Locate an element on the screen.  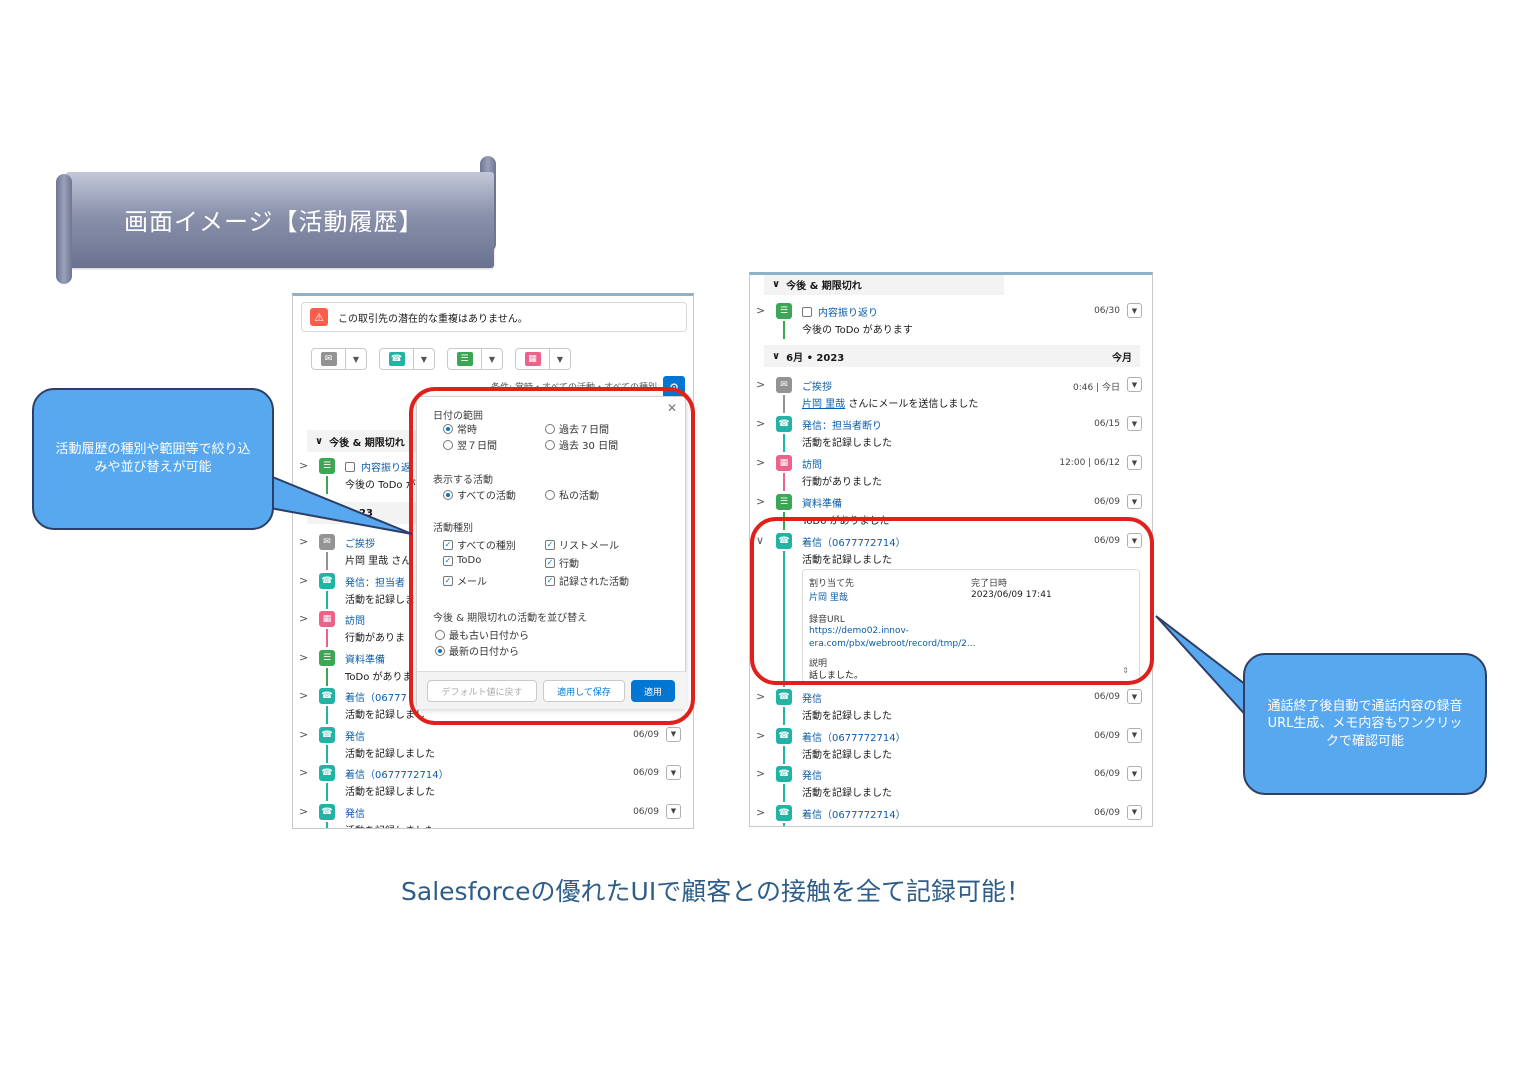
left-callout: 活動履歴の種別や範囲等で絞り込みや並び替えが可能 is located at coordinates (153, 459).